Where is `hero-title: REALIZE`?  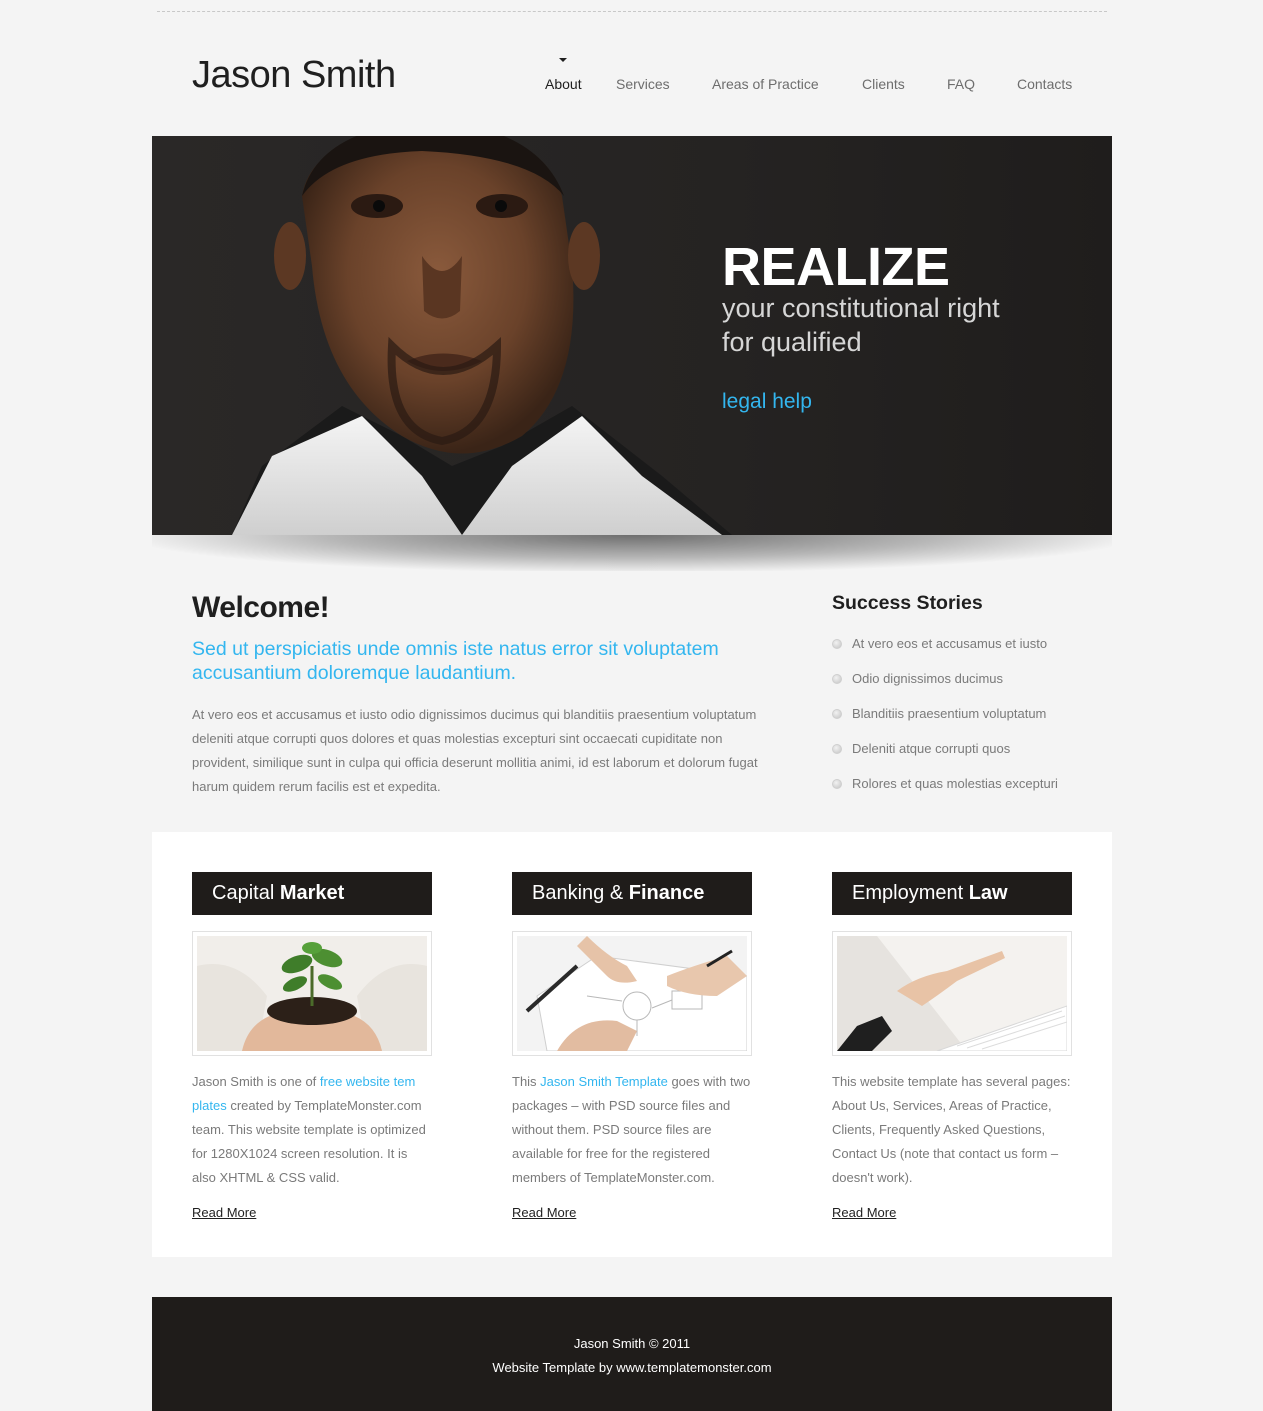 hero-title: REALIZE is located at coordinates (836, 267).